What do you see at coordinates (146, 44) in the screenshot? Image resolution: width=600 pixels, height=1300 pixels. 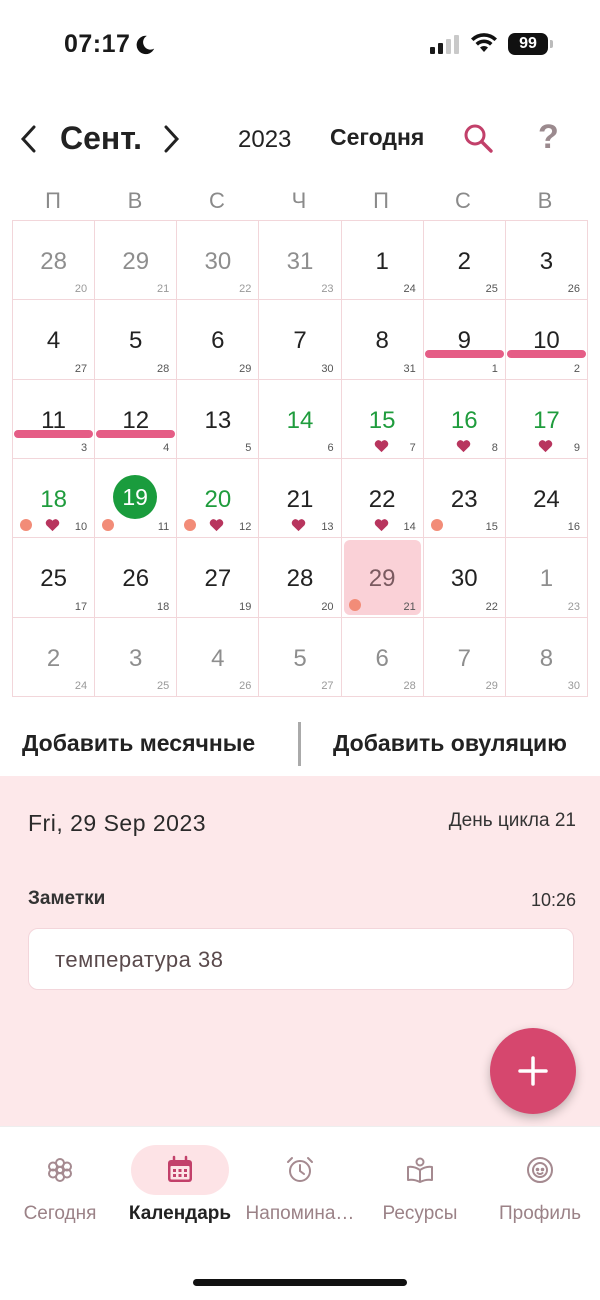 I see `moon-icon` at bounding box center [146, 44].